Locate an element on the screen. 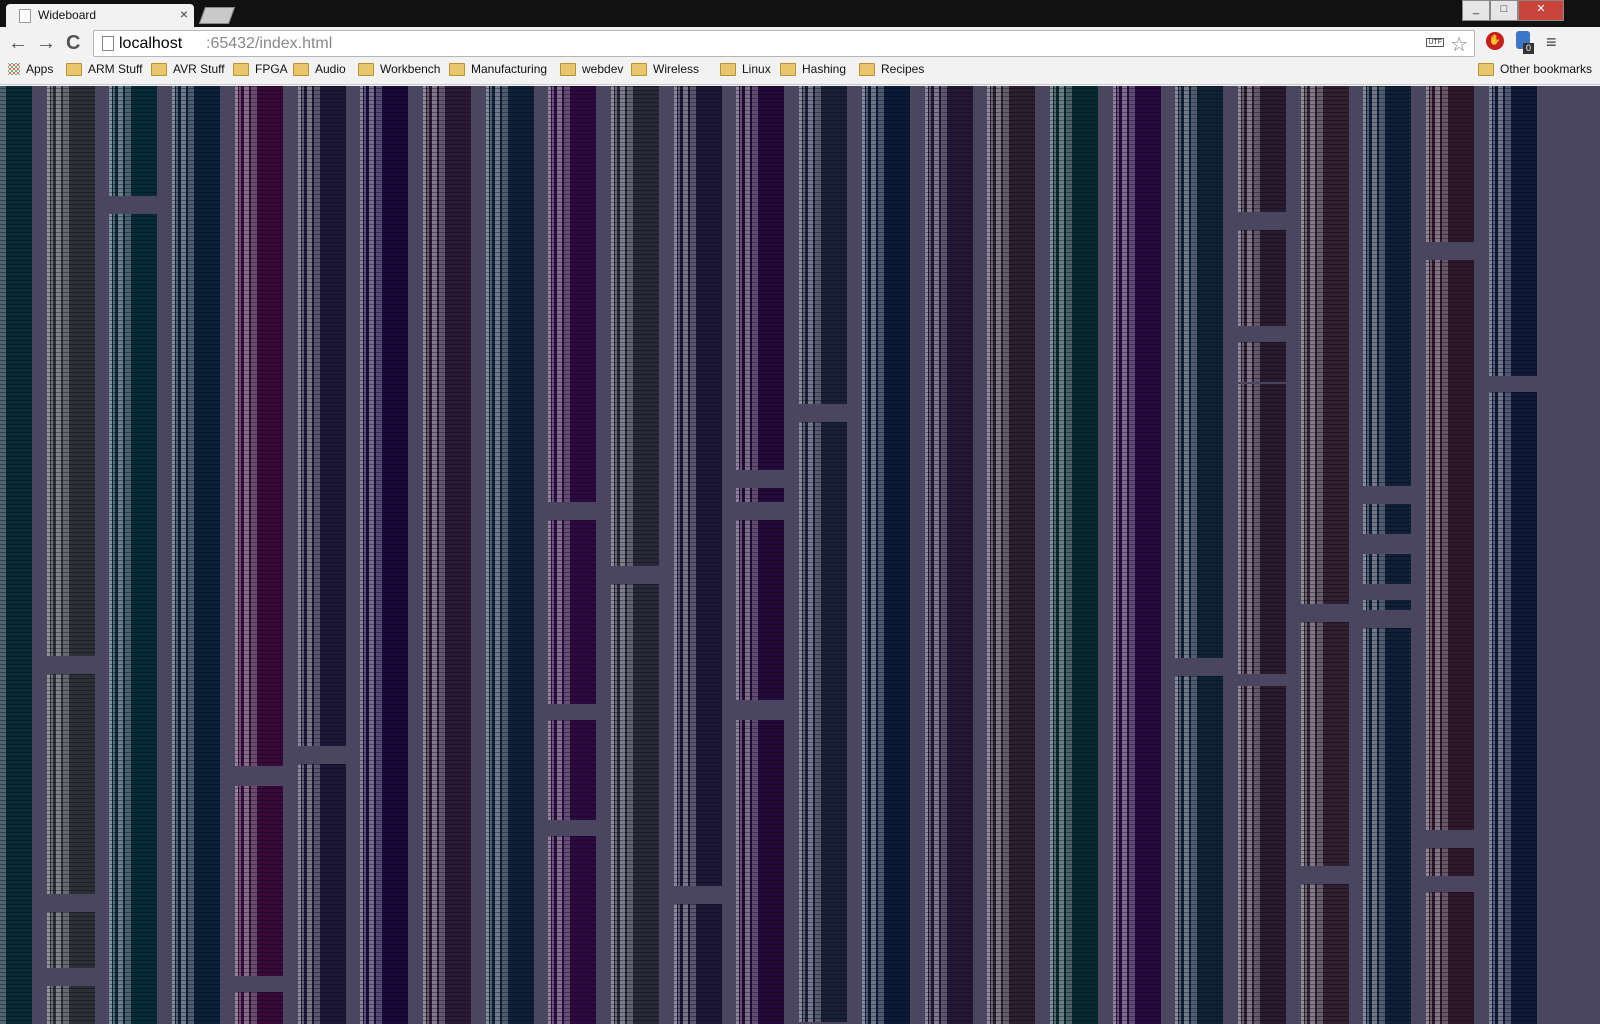 The image size is (1600, 1024). menu-icon: ≡ is located at coordinates (1551, 42).